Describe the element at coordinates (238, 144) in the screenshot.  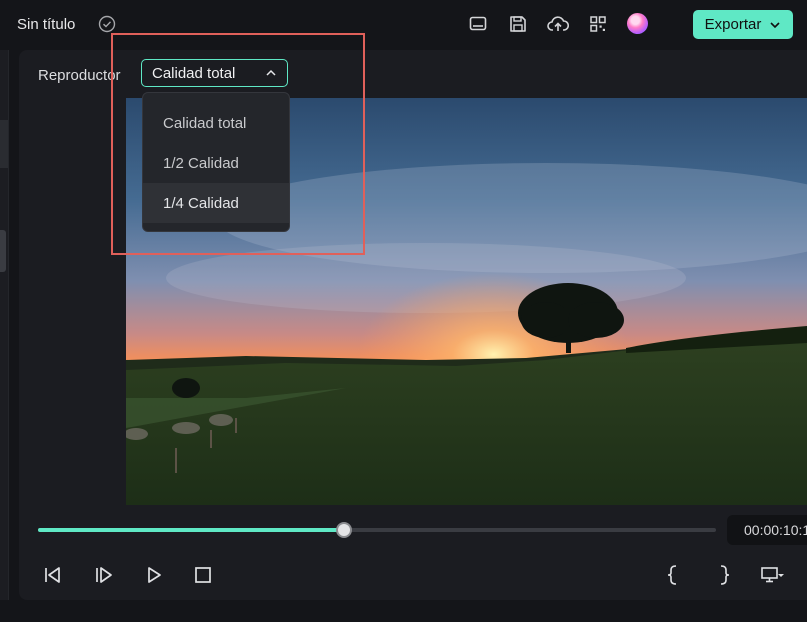
I see `annotation-highlight-box` at that location.